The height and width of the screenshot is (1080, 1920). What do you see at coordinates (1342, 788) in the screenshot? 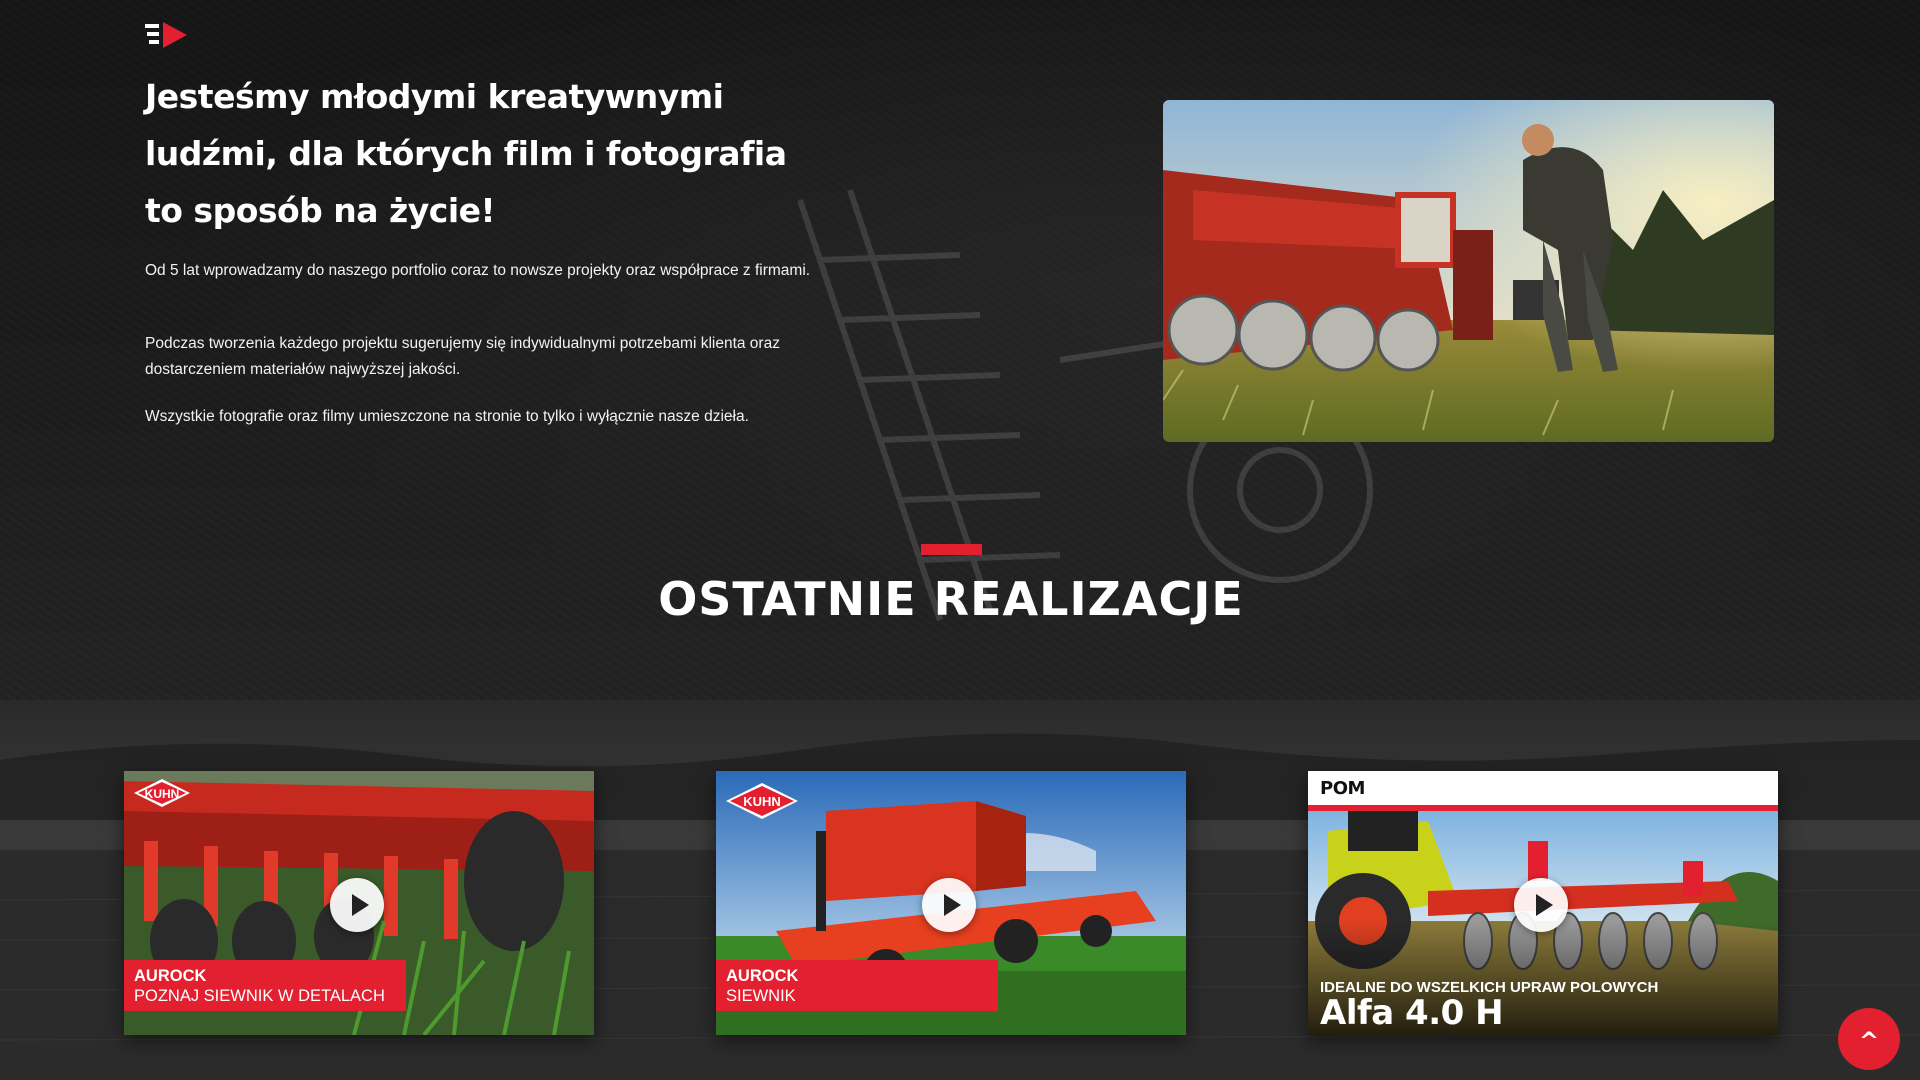
I see `pom-brand-logo: POM` at bounding box center [1342, 788].